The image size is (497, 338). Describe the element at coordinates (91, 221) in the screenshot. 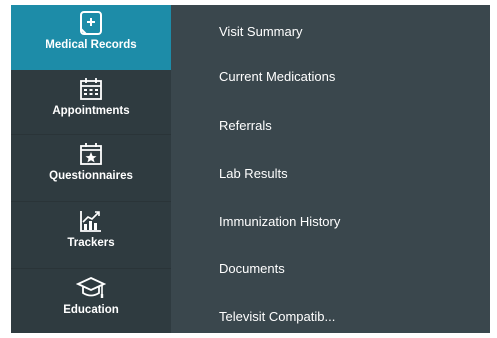

I see `chart-icon` at that location.